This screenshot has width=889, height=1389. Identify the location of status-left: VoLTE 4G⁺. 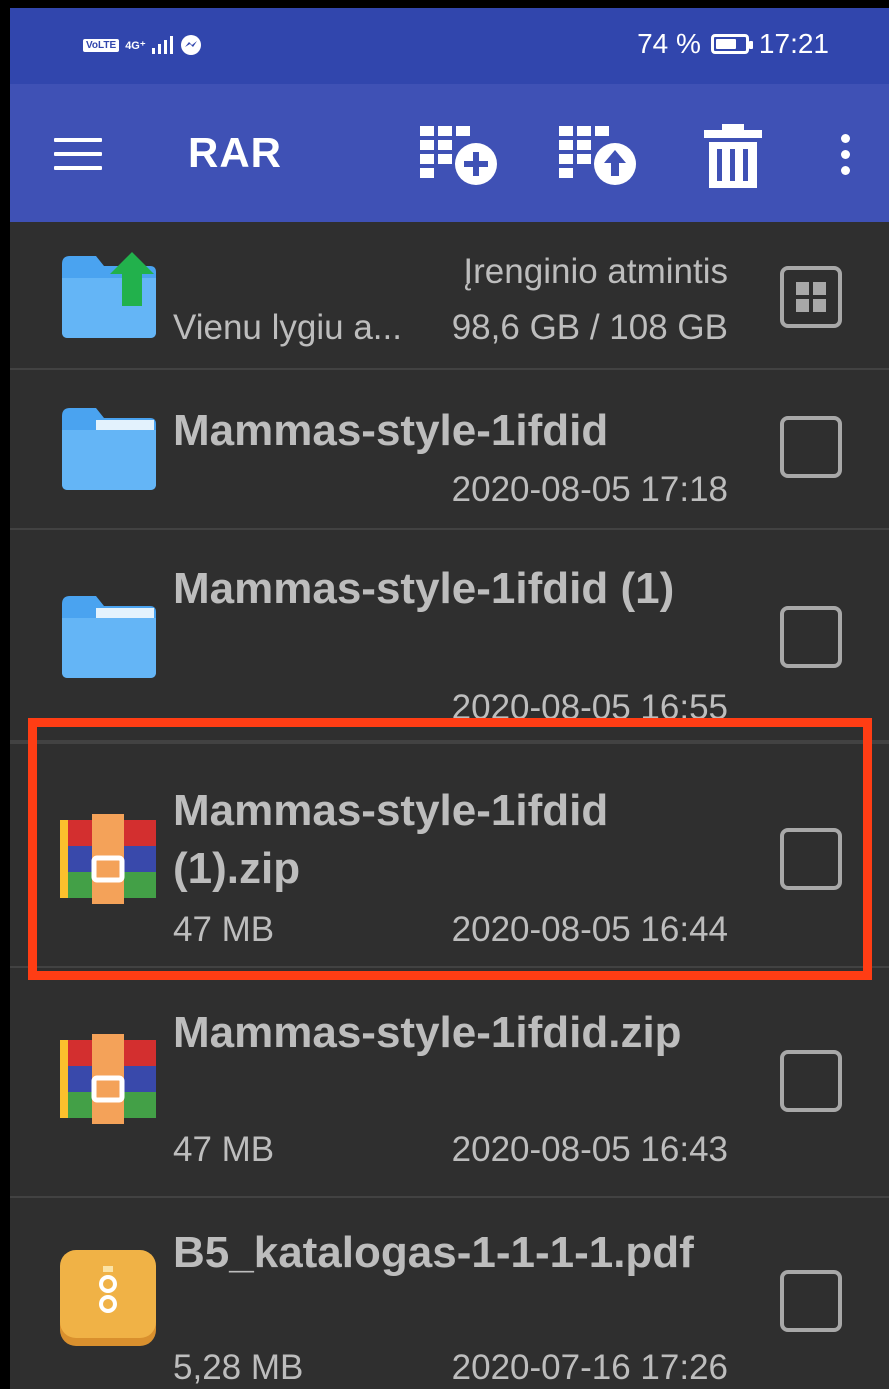
(142, 45).